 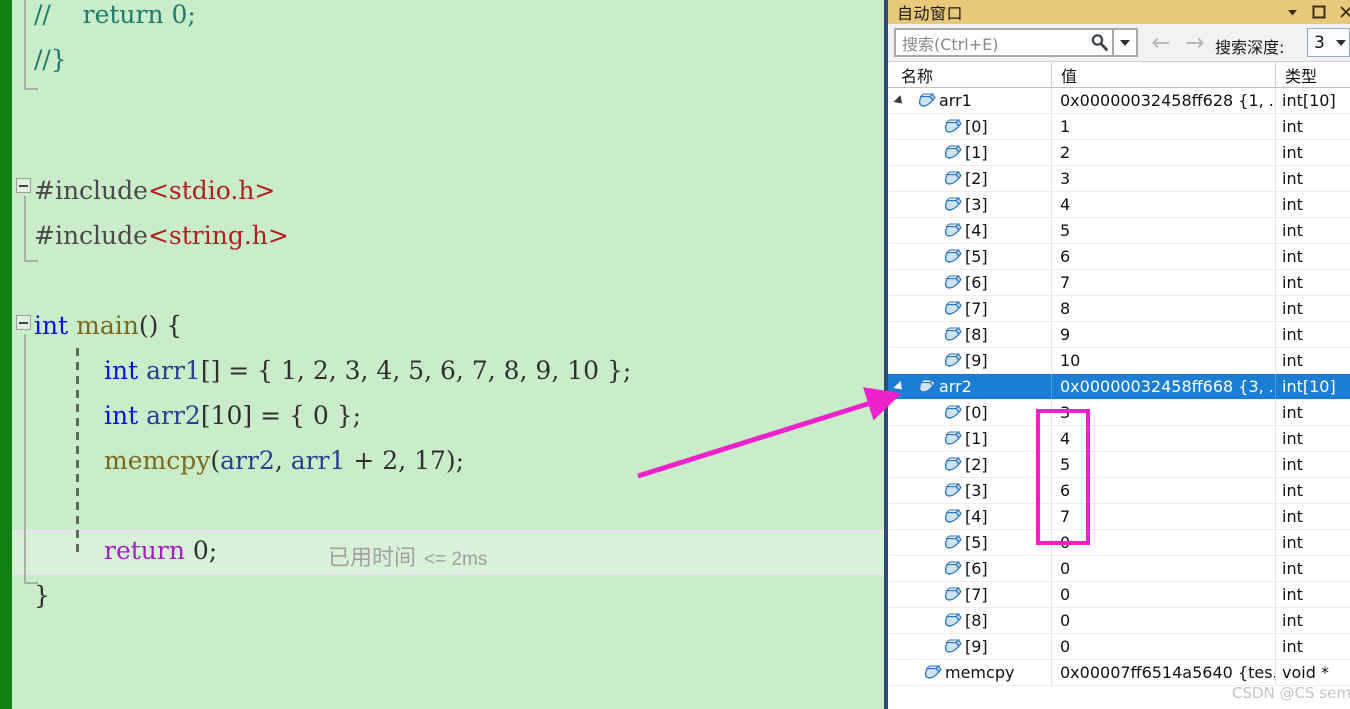 What do you see at coordinates (972, 74) in the screenshot?
I see `column-header-name: 名称` at bounding box center [972, 74].